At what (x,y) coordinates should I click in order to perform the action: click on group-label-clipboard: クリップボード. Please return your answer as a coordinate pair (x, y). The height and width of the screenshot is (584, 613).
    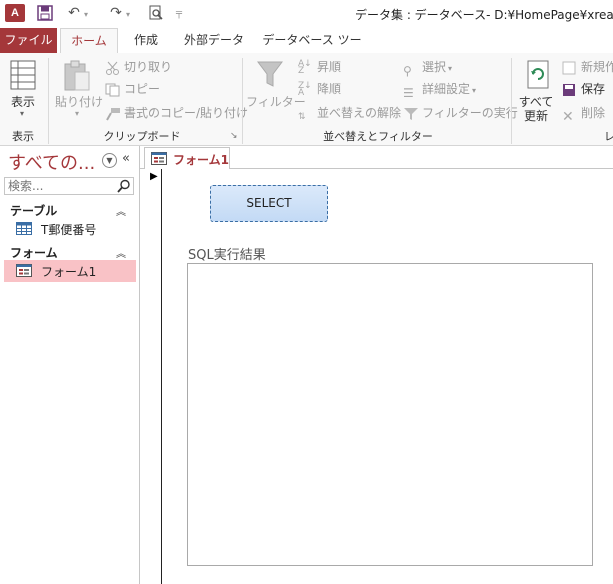
    Looking at the image, I should click on (142, 136).